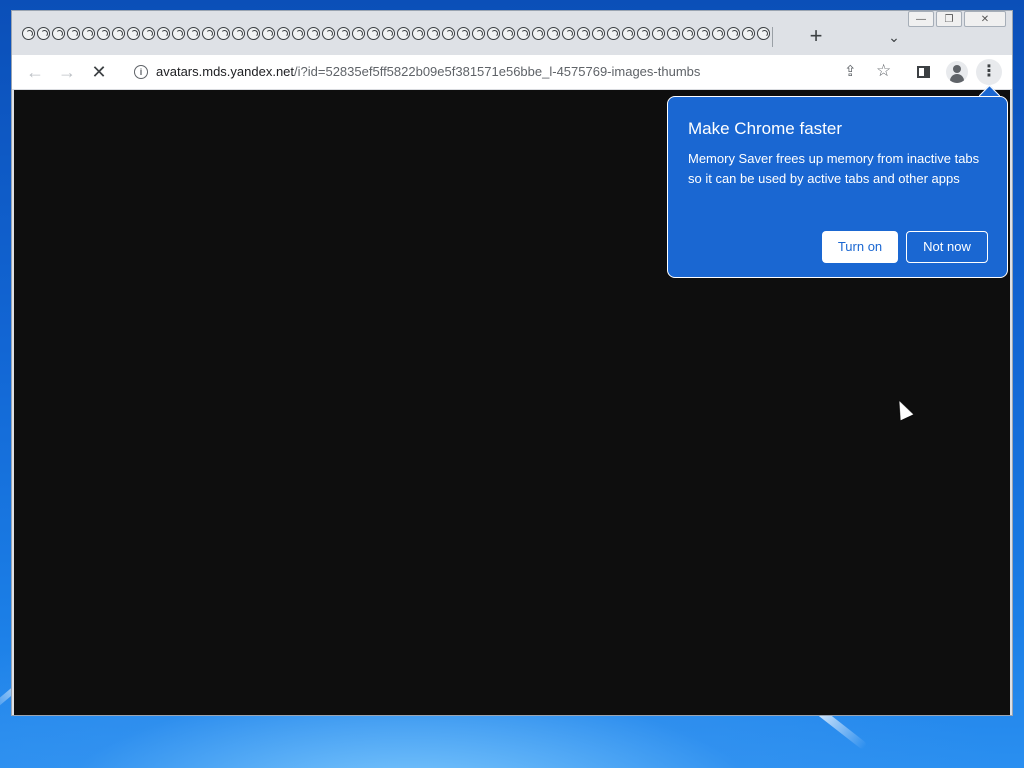 The height and width of the screenshot is (768, 1024). I want to click on share-icon: ⇪, so click(850, 71).